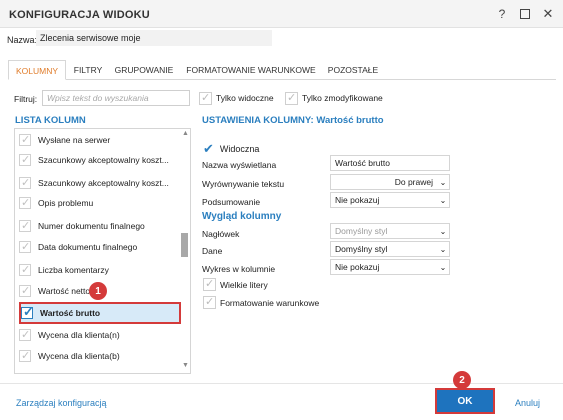 The height and width of the screenshot is (420, 563). Describe the element at coordinates (64, 291) in the screenshot. I see `list-item-label: Wartość netto` at that location.